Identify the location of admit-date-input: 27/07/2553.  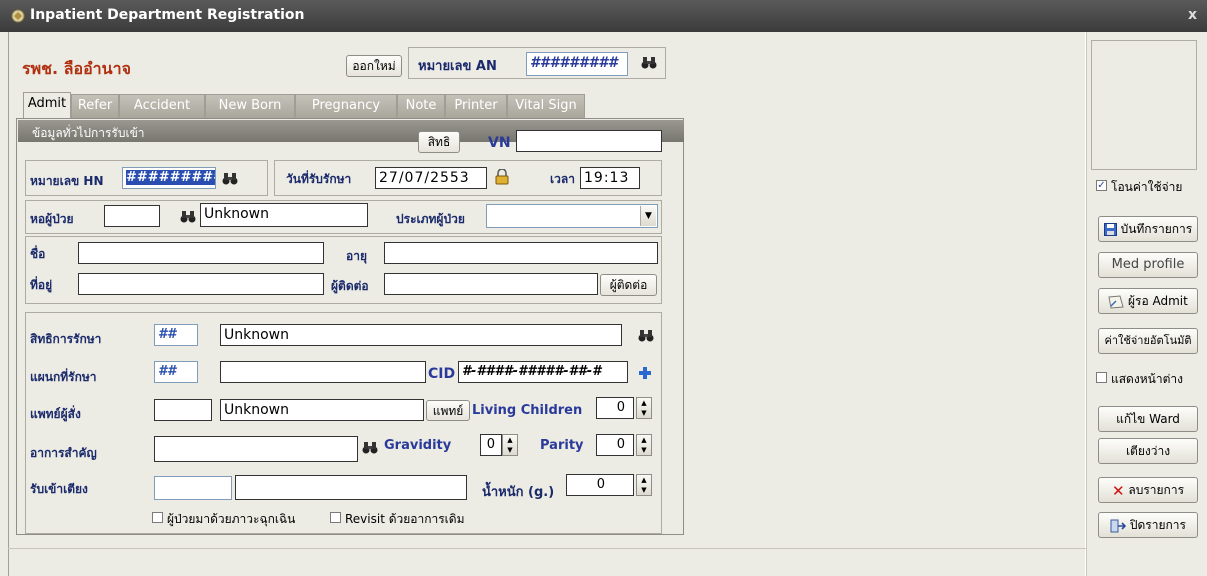
(431, 178).